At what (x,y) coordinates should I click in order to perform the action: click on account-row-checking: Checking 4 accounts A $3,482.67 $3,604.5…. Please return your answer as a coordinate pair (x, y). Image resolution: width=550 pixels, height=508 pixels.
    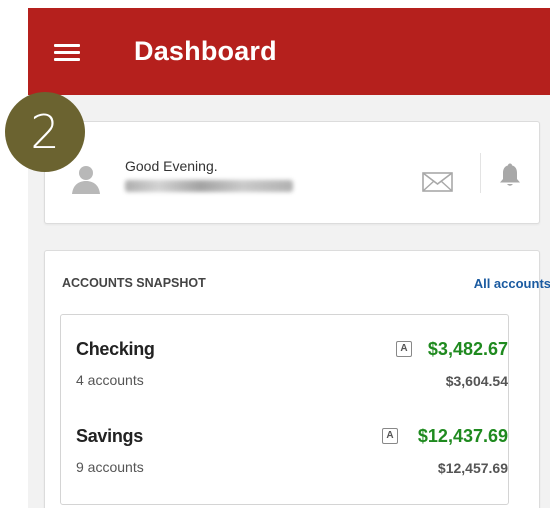
    Looking at the image, I should click on (284, 364).